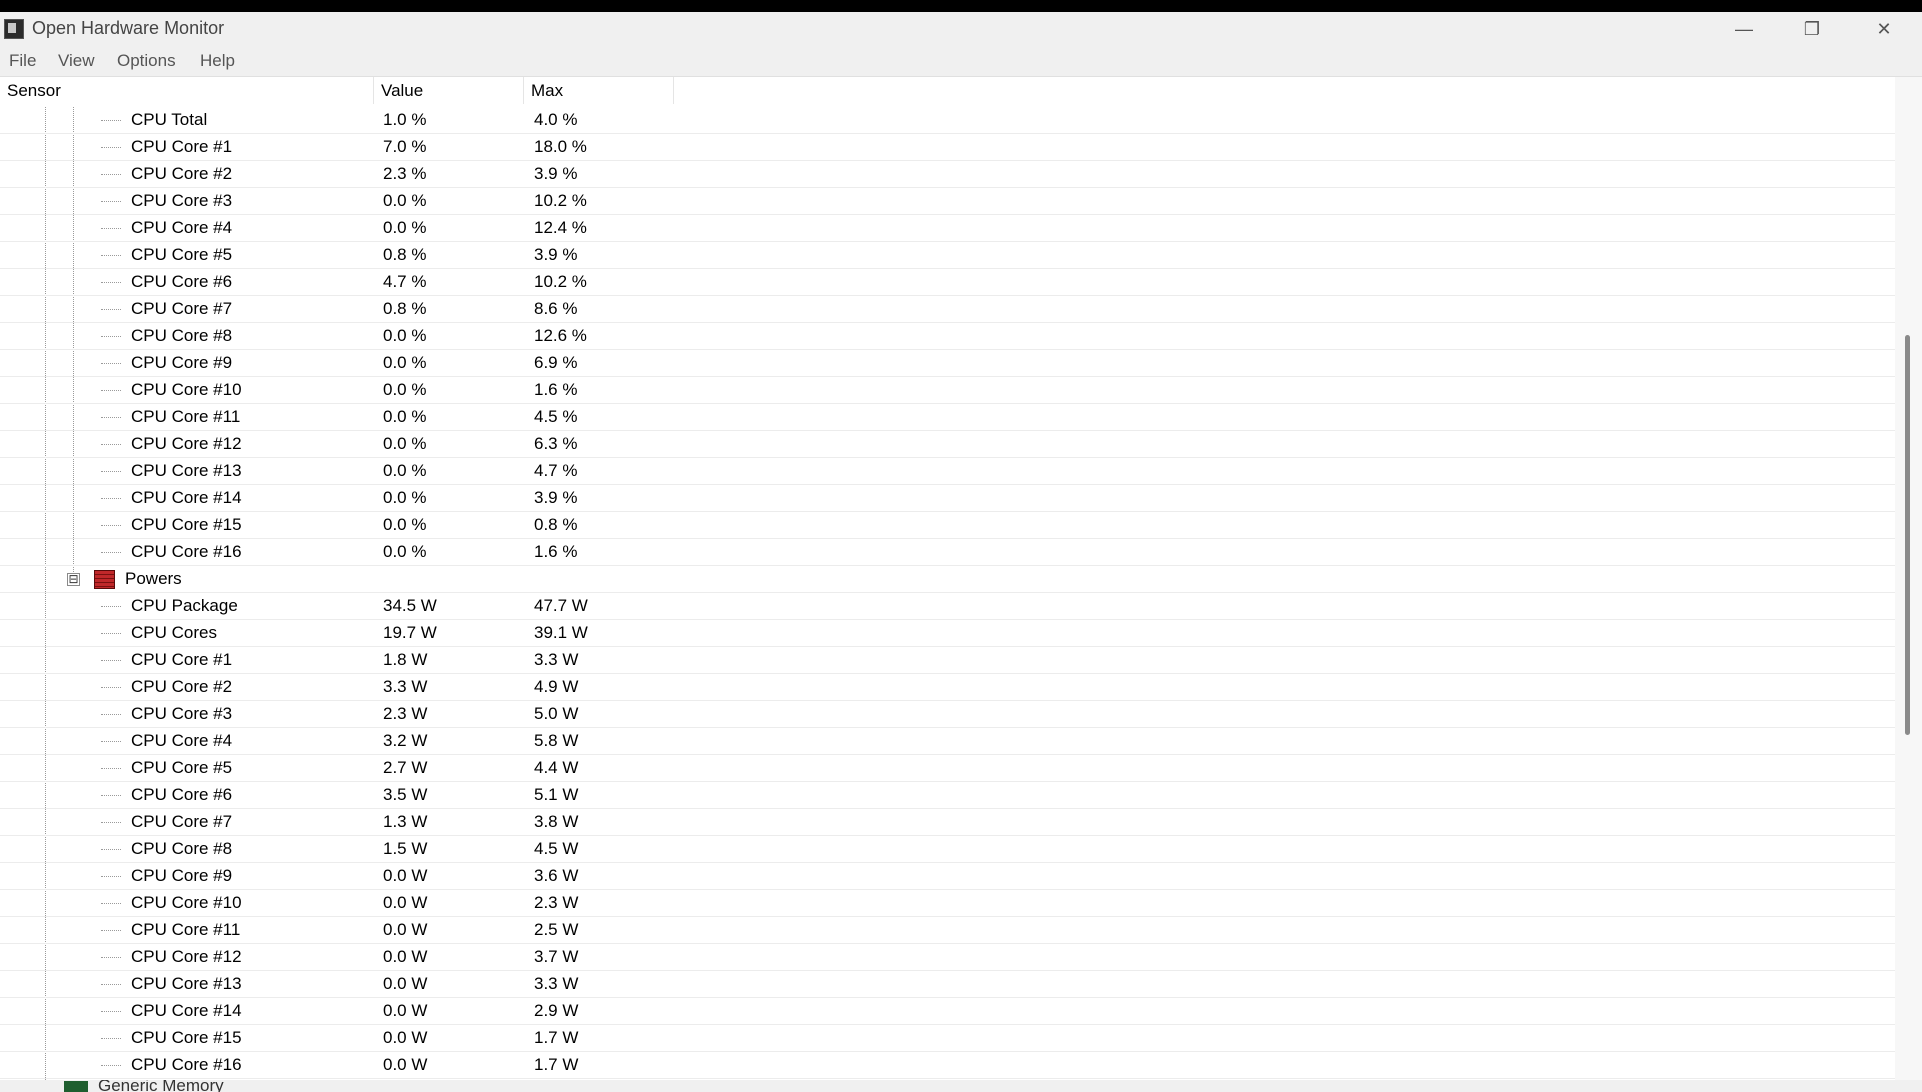 Image resolution: width=1922 pixels, height=1092 pixels. Describe the element at coordinates (947, 714) in the screenshot. I see `sensor-row: CPU Core #3 2.3 W 5.0 W` at that location.